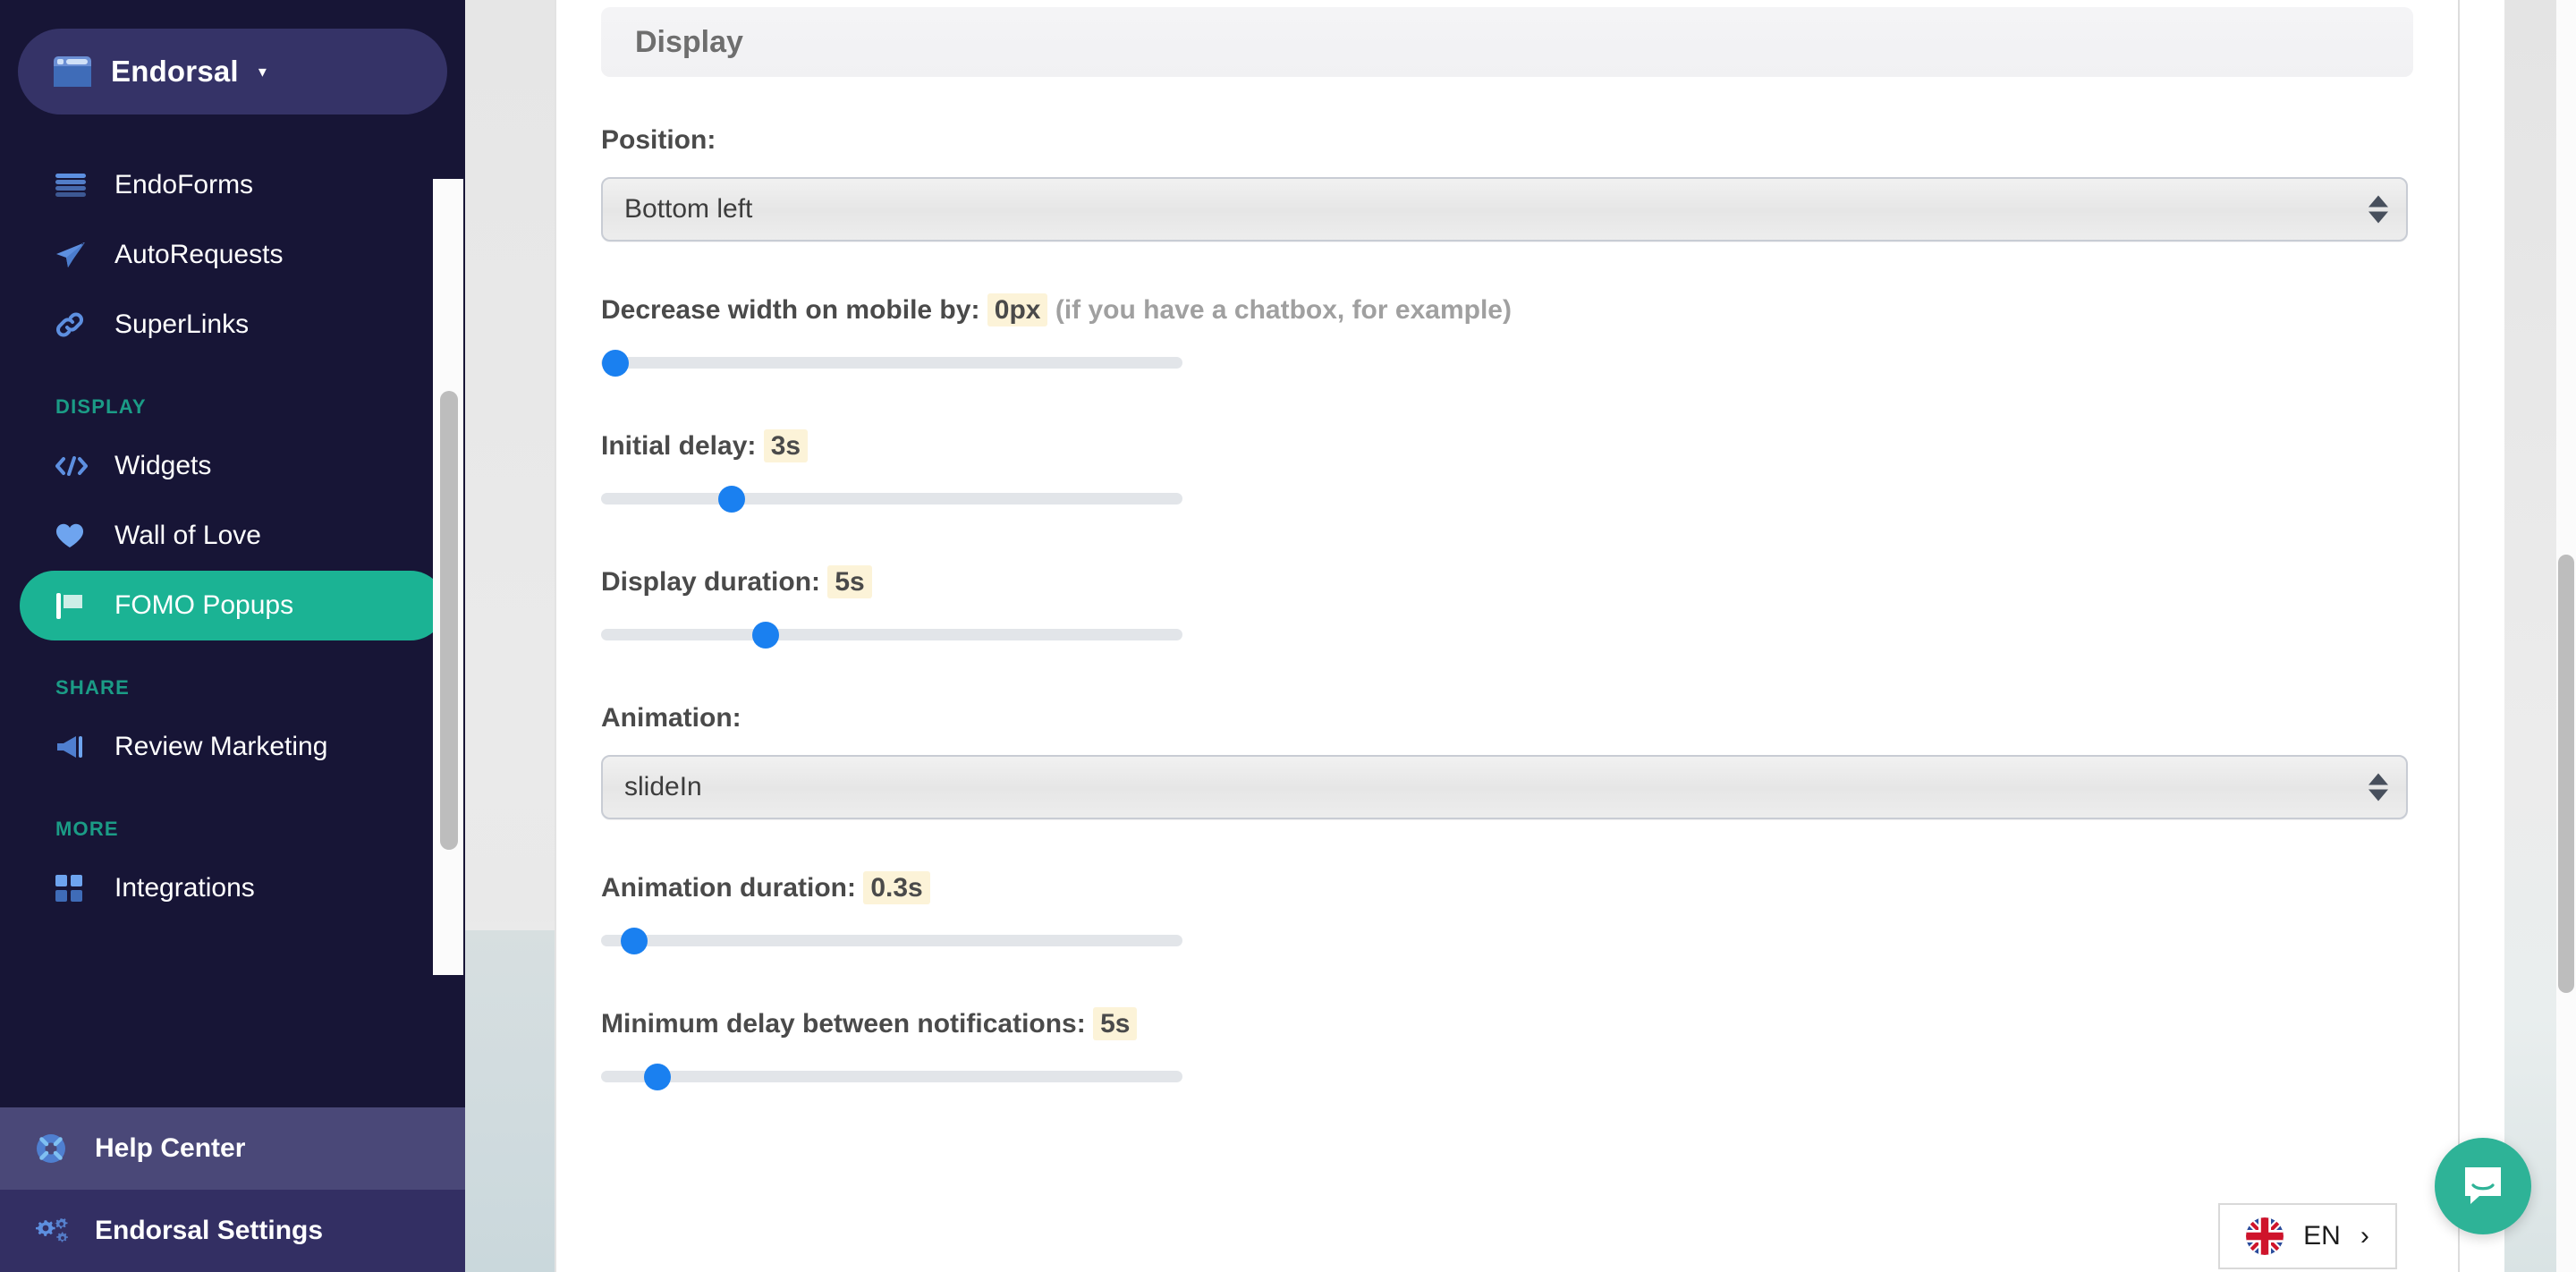  What do you see at coordinates (728, 888) in the screenshot?
I see `animation-duration-label-text: Animation duration:` at bounding box center [728, 888].